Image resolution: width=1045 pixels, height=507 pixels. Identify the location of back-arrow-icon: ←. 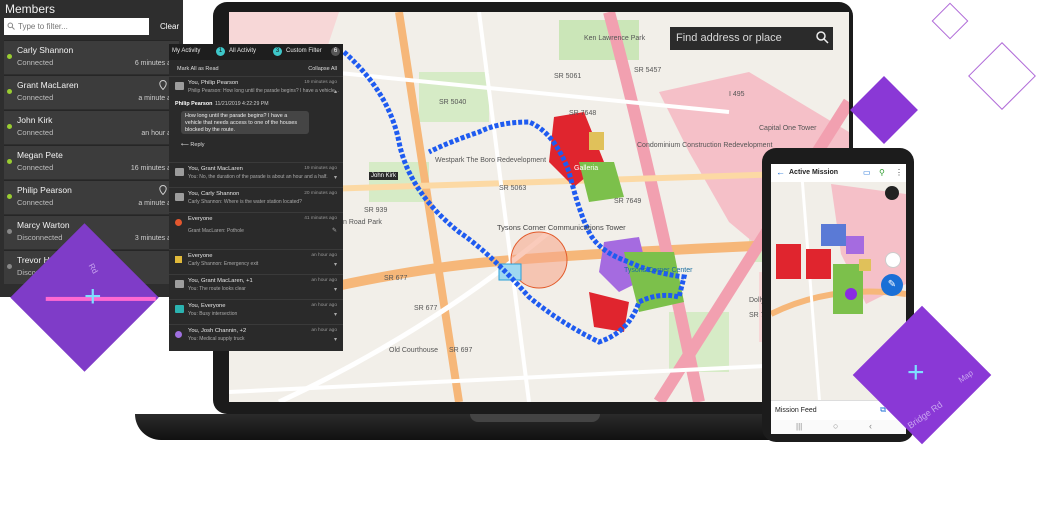
(780, 172).